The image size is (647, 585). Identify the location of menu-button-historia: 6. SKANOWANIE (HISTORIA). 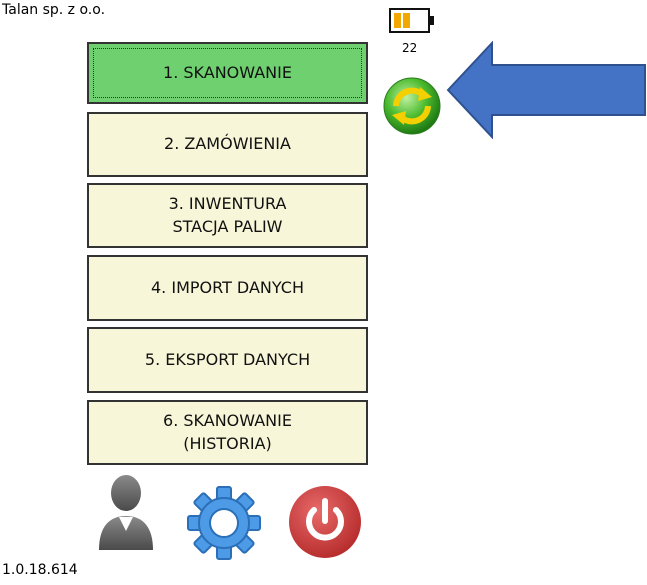
(227, 432).